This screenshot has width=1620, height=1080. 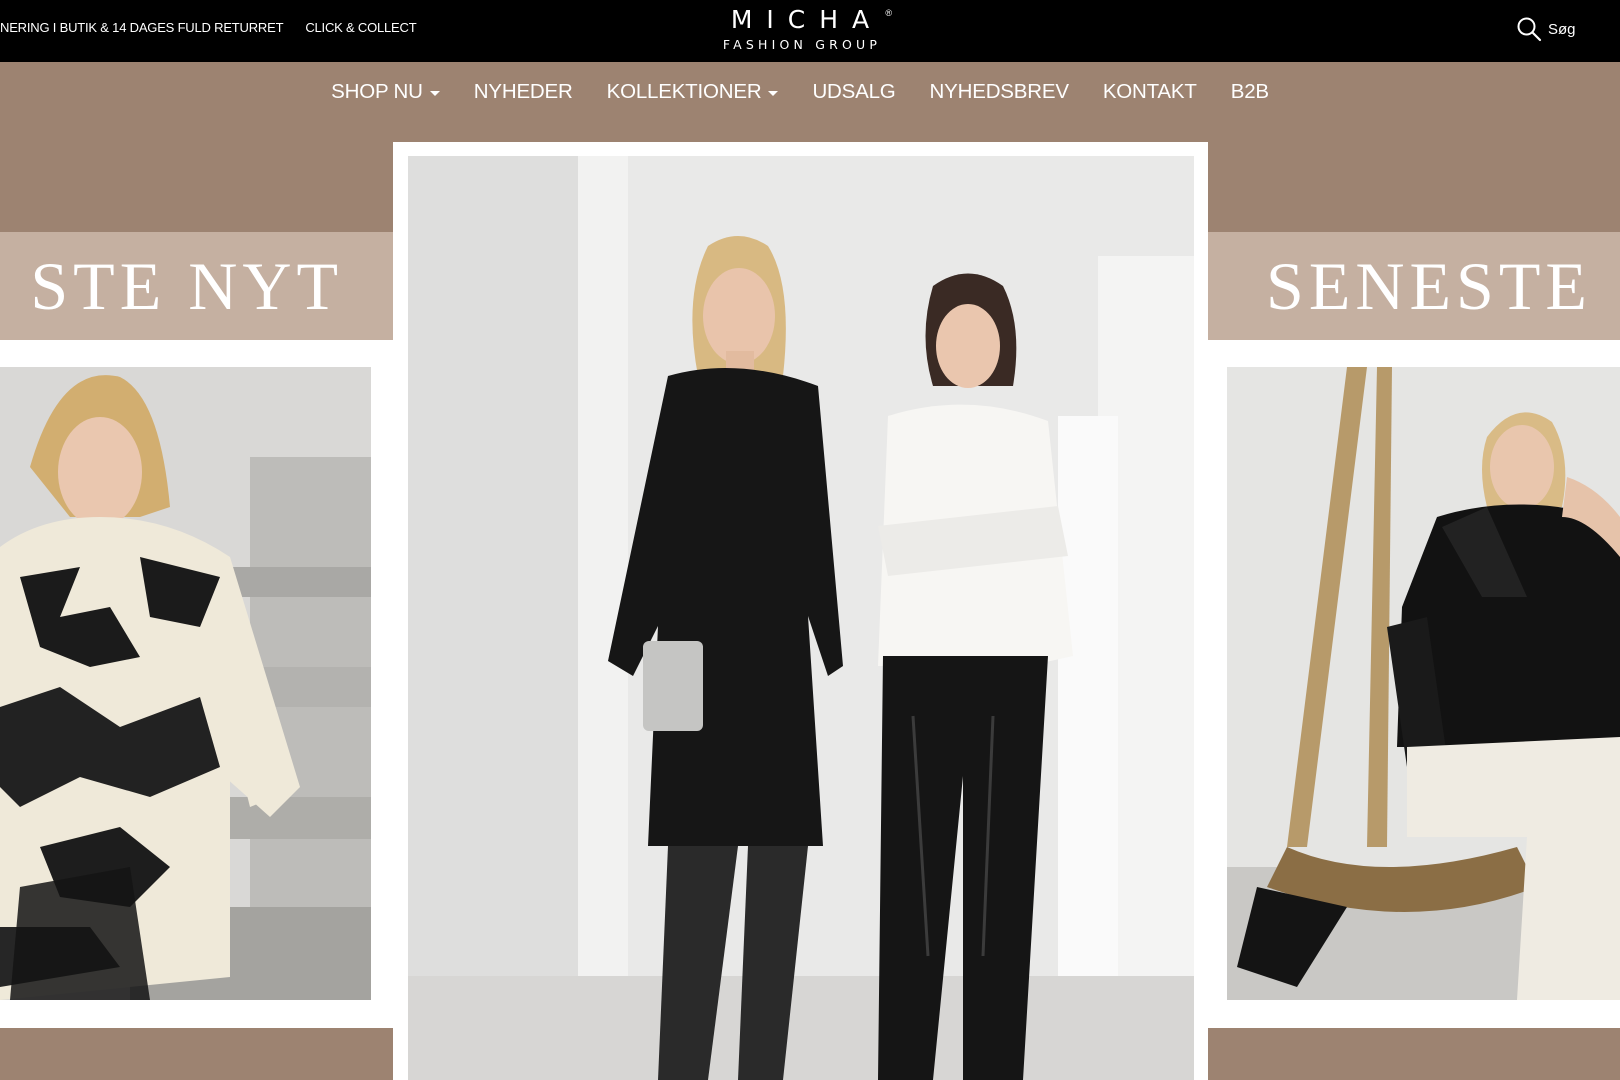 I want to click on right-banner-heading: SENESTE, so click(x=1414, y=286).